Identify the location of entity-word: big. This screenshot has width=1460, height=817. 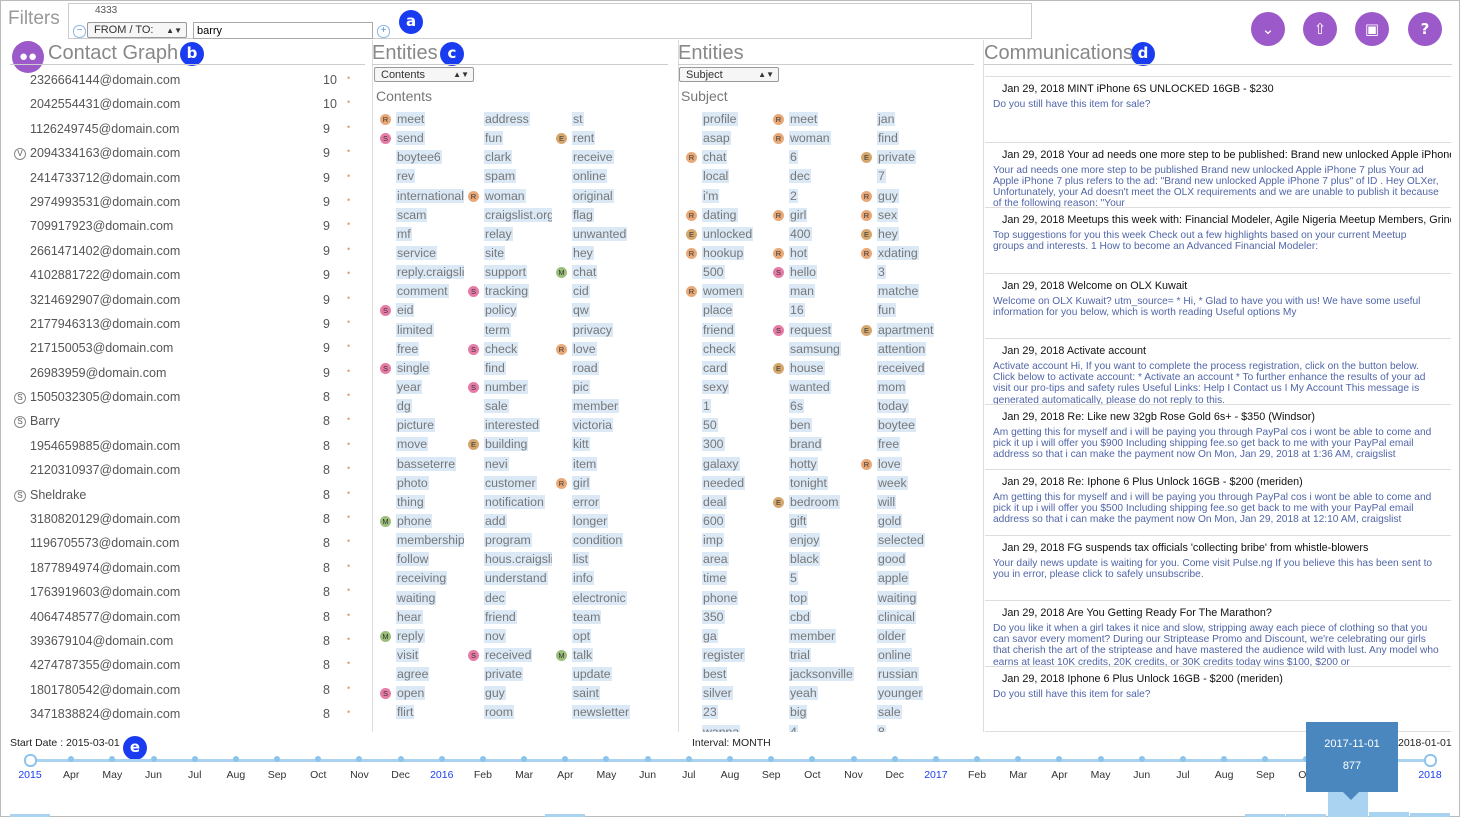
(812, 712).